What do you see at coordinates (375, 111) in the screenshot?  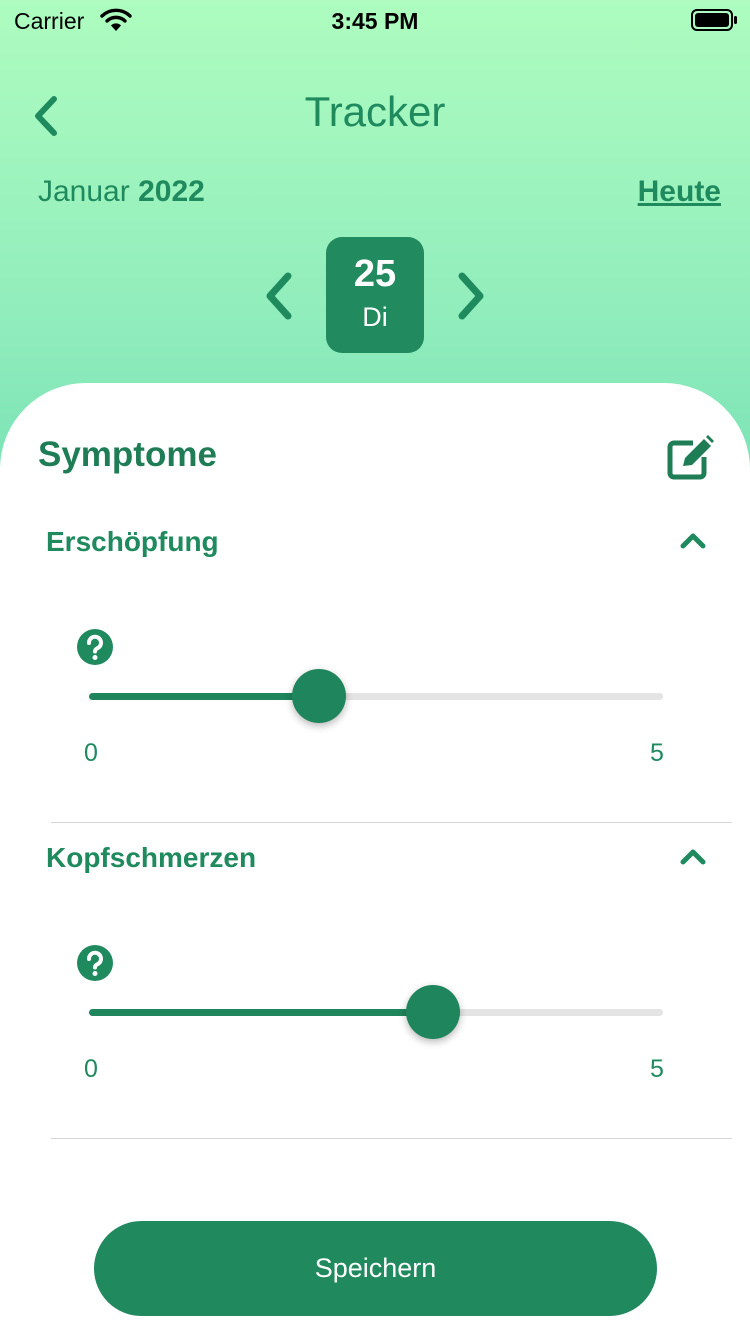 I see `page-title: Tracker` at bounding box center [375, 111].